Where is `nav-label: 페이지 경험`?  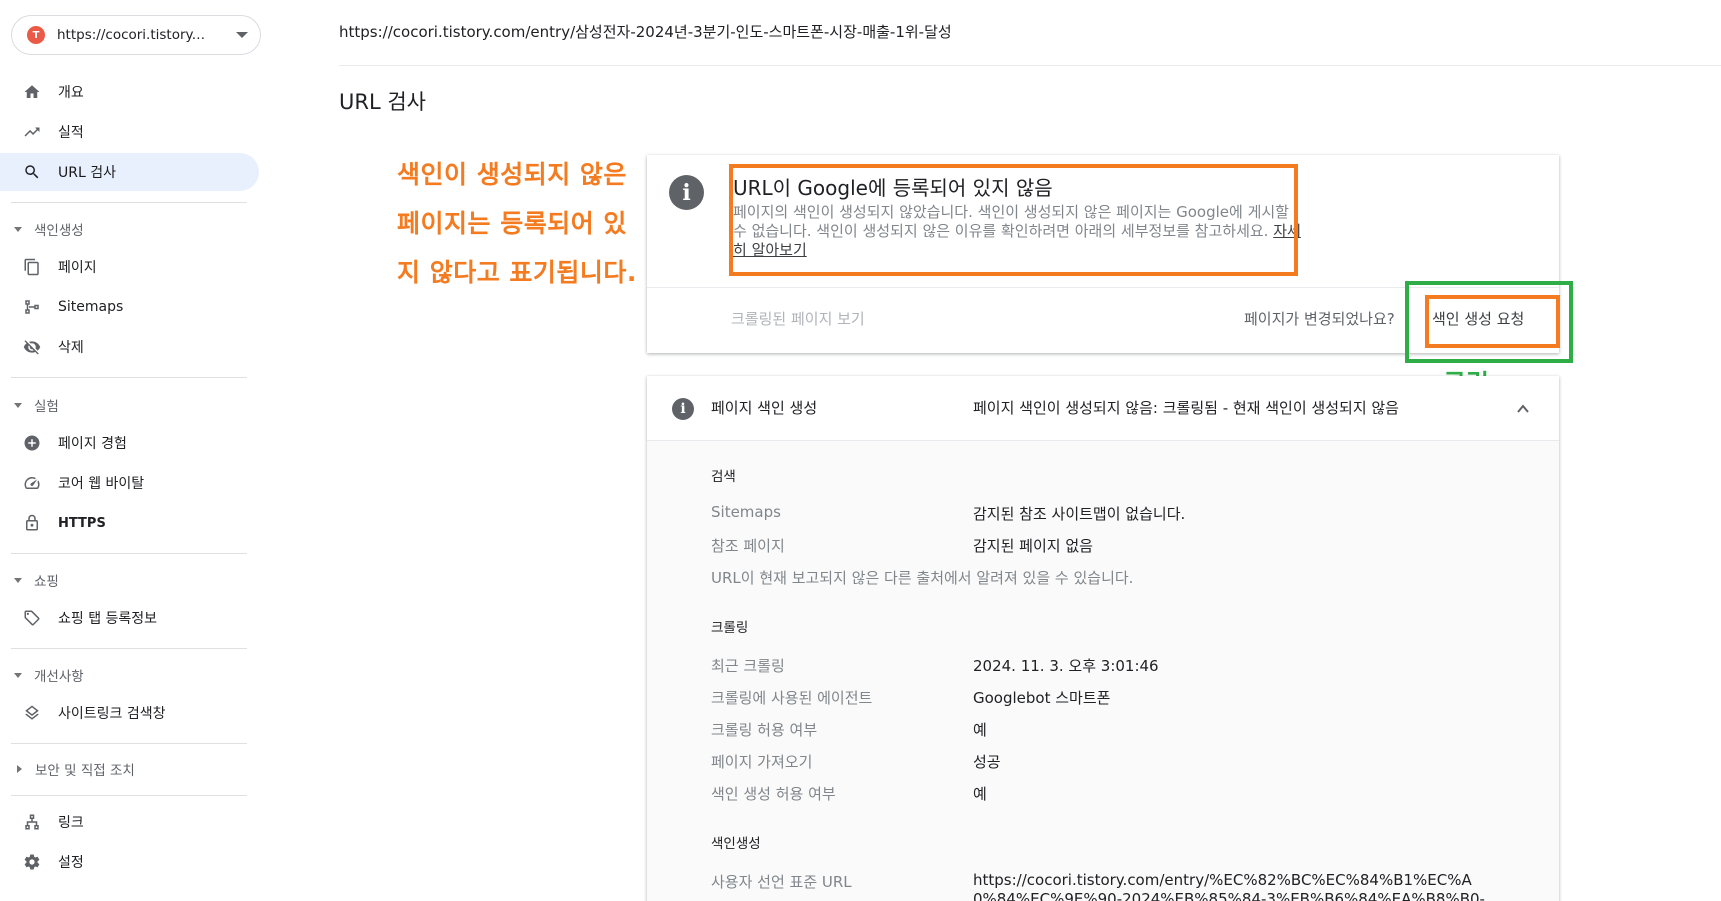 nav-label: 페이지 경험 is located at coordinates (92, 444).